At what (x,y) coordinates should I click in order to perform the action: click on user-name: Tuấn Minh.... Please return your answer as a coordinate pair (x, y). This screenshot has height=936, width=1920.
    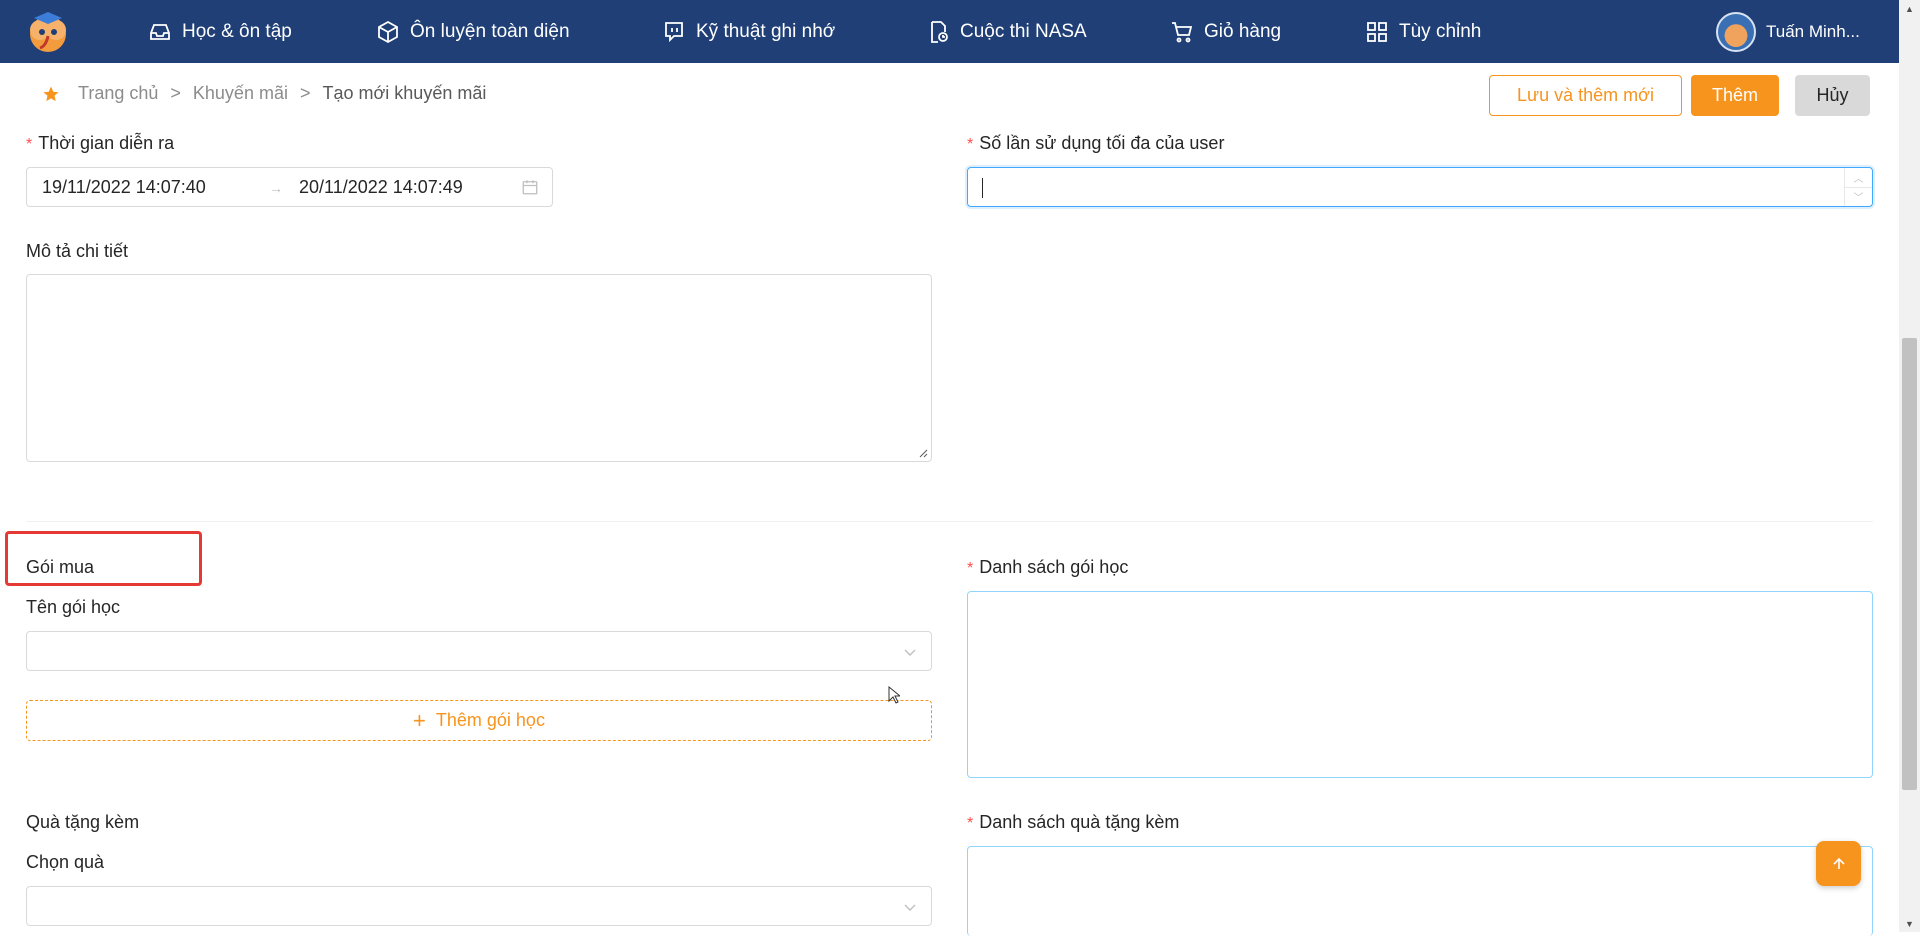
    Looking at the image, I should click on (1813, 31).